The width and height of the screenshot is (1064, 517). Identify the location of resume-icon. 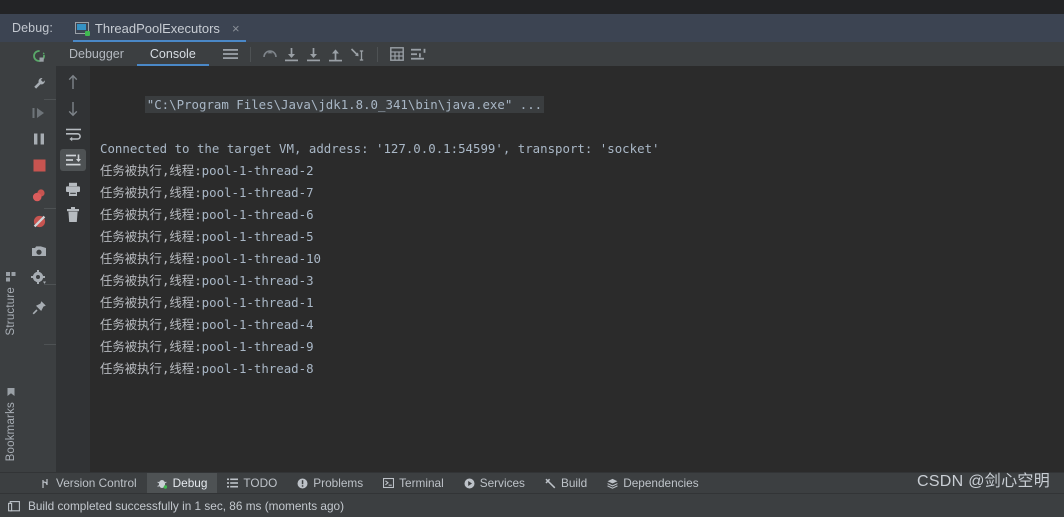
(38, 113).